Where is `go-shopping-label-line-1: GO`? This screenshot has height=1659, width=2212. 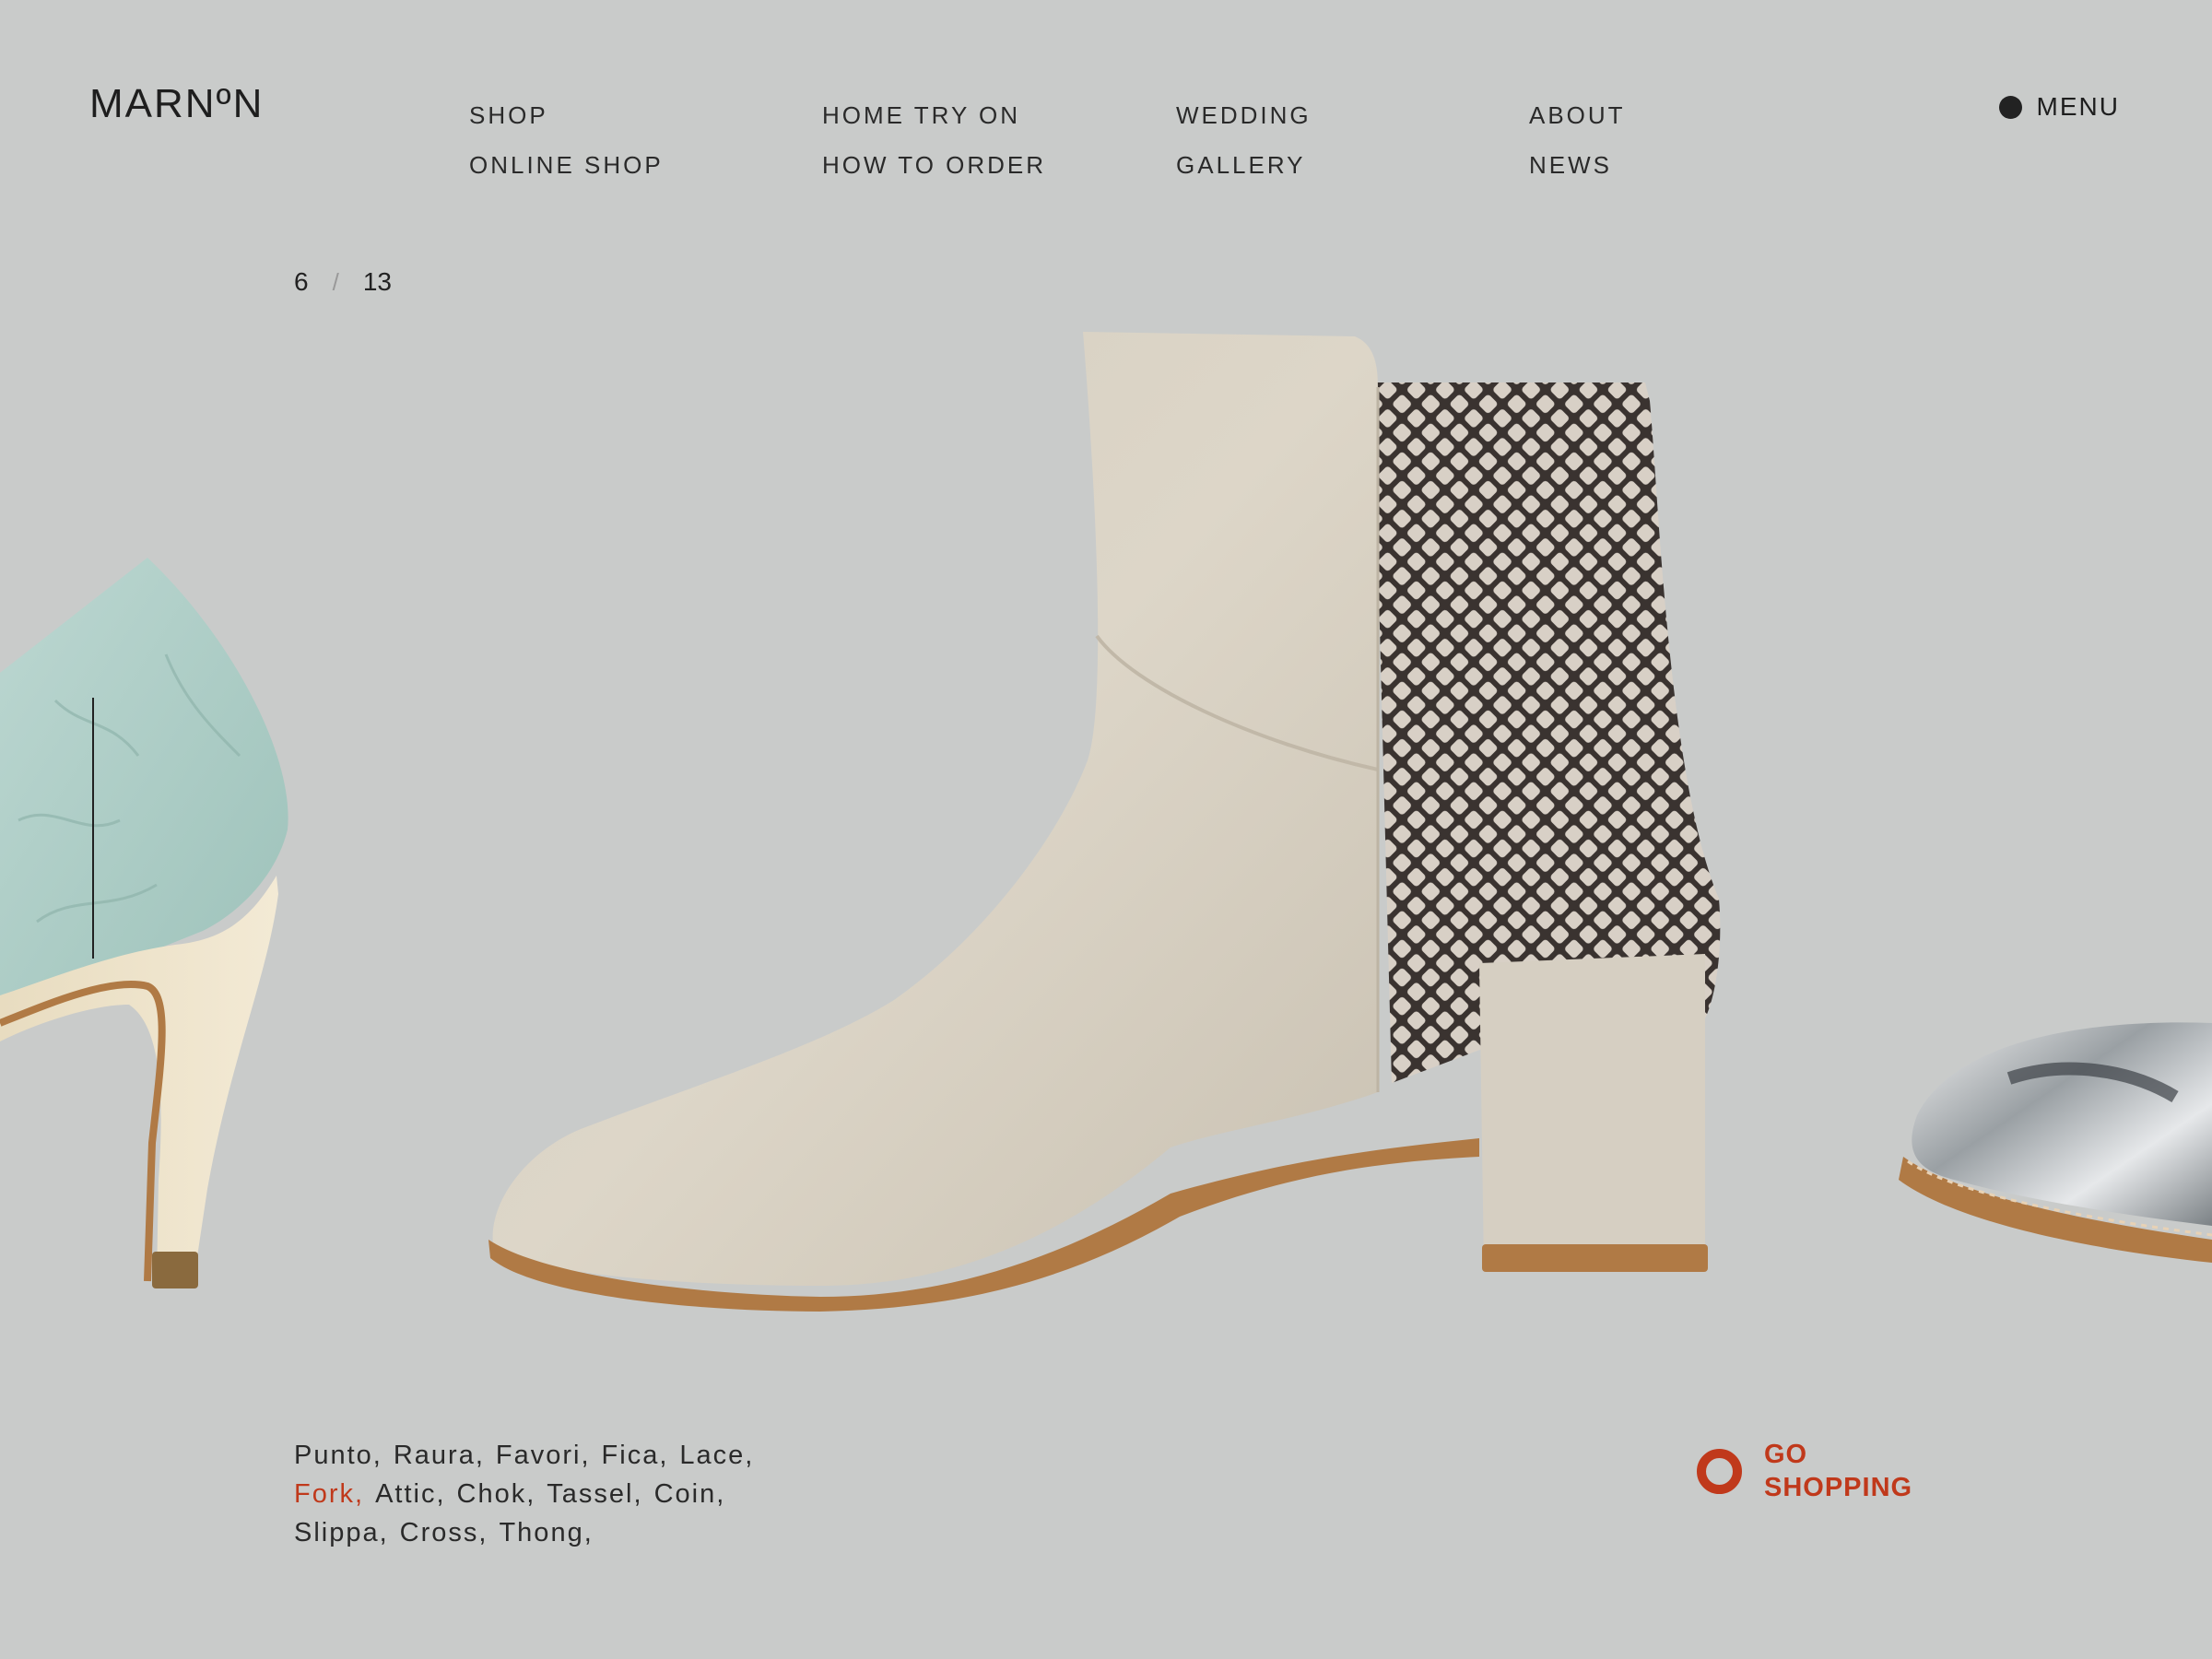 go-shopping-label-line-1: GO is located at coordinates (1786, 1454).